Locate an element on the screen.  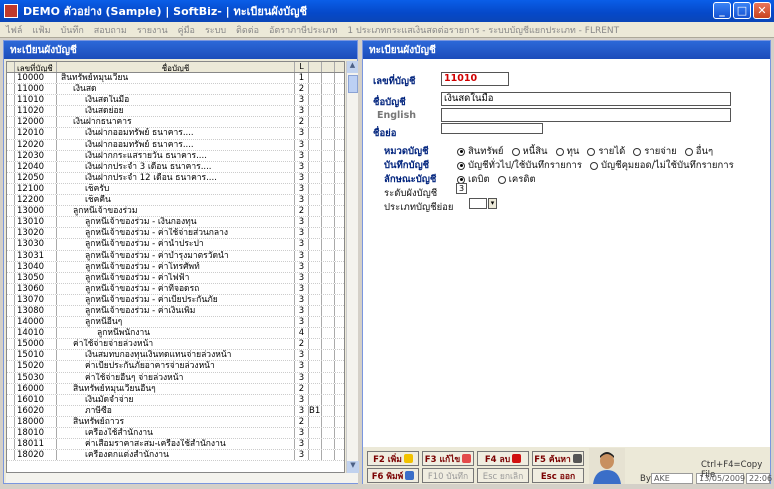
table-row: 13040 ลูกหนี้เจ้าของร่วม - ค่าโทรศัพท์ 3 is located at coordinates (175, 267).